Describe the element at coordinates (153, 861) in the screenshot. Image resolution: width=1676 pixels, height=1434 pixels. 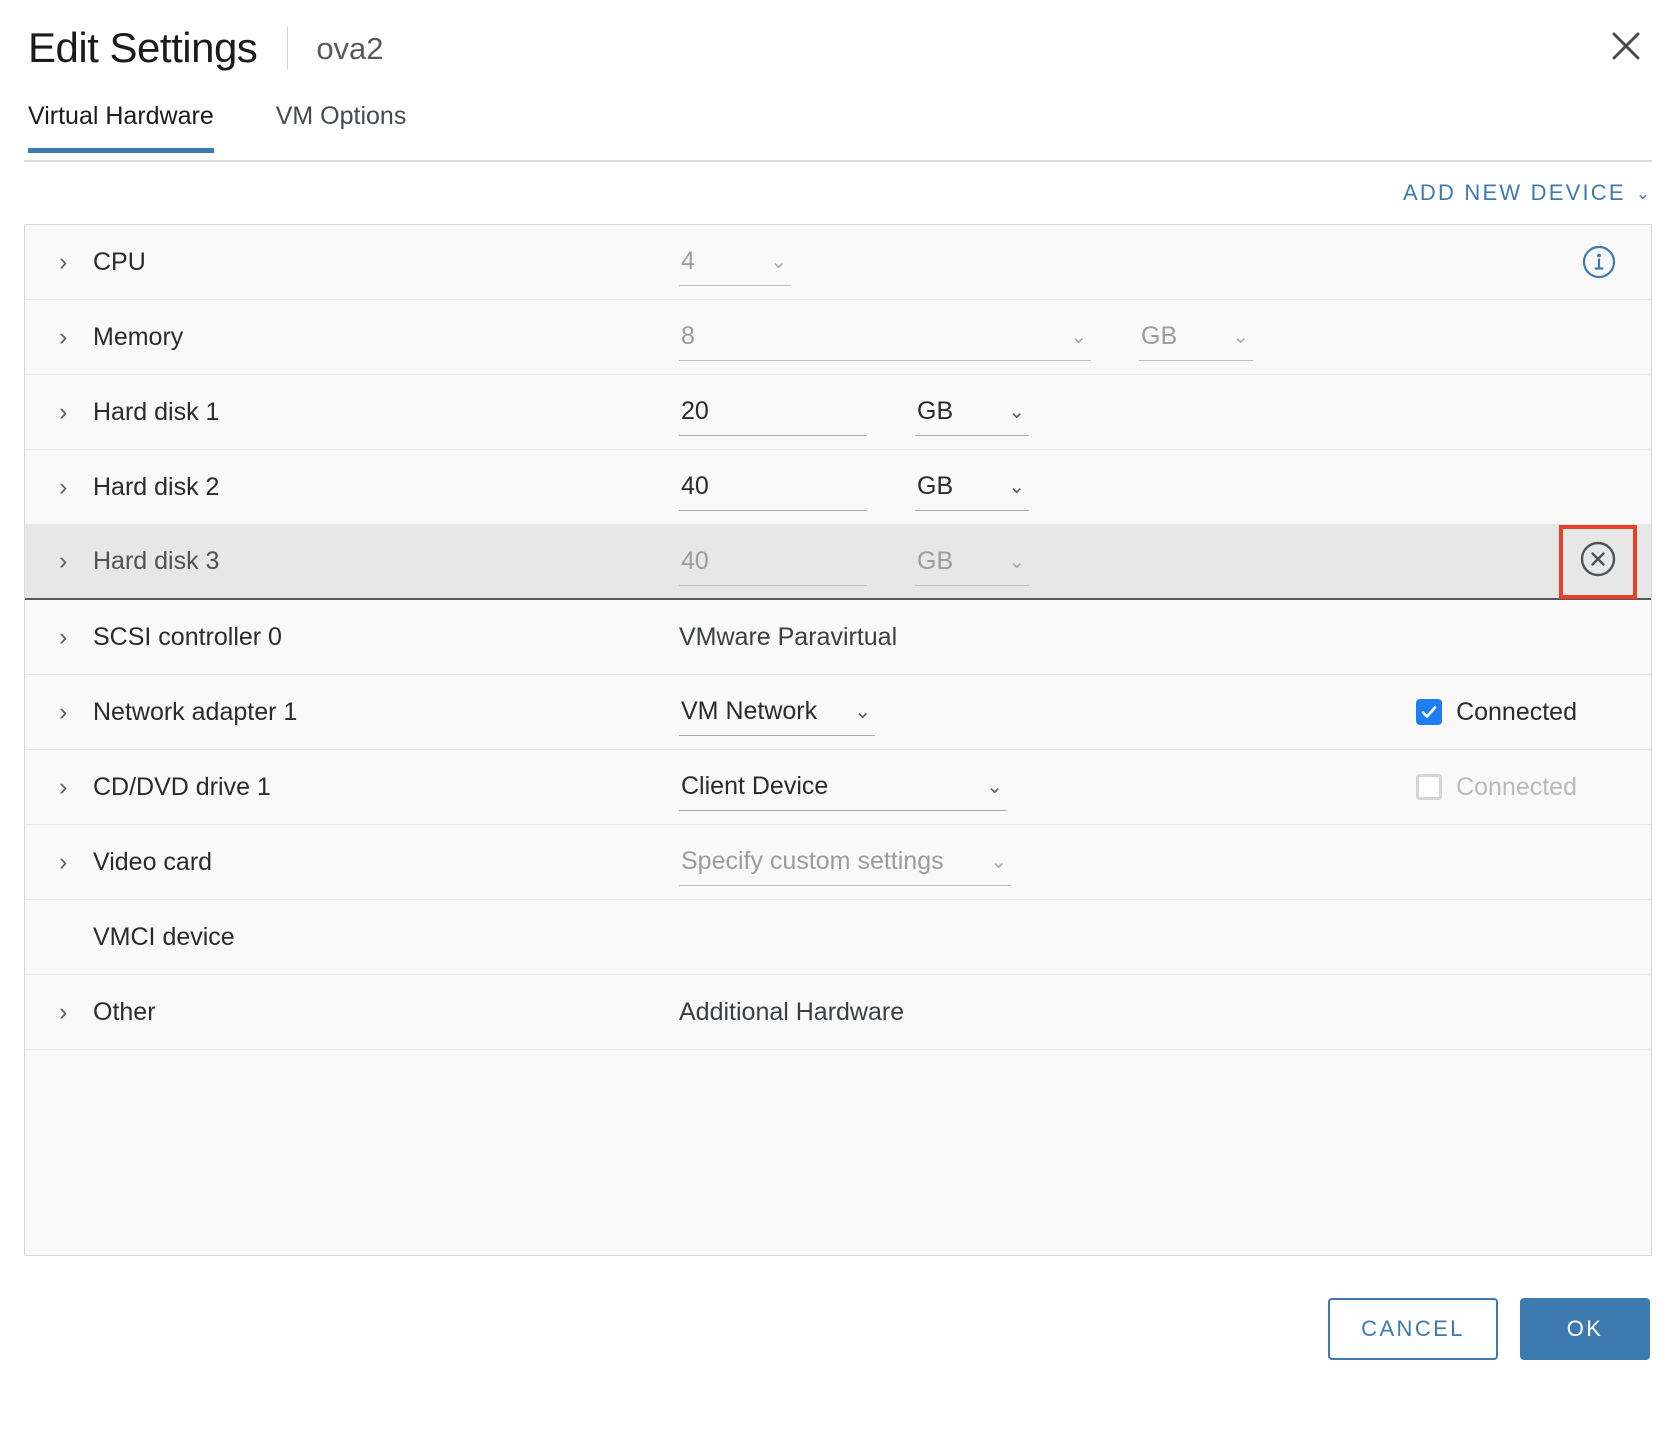
I see `device-name: Video card` at that location.